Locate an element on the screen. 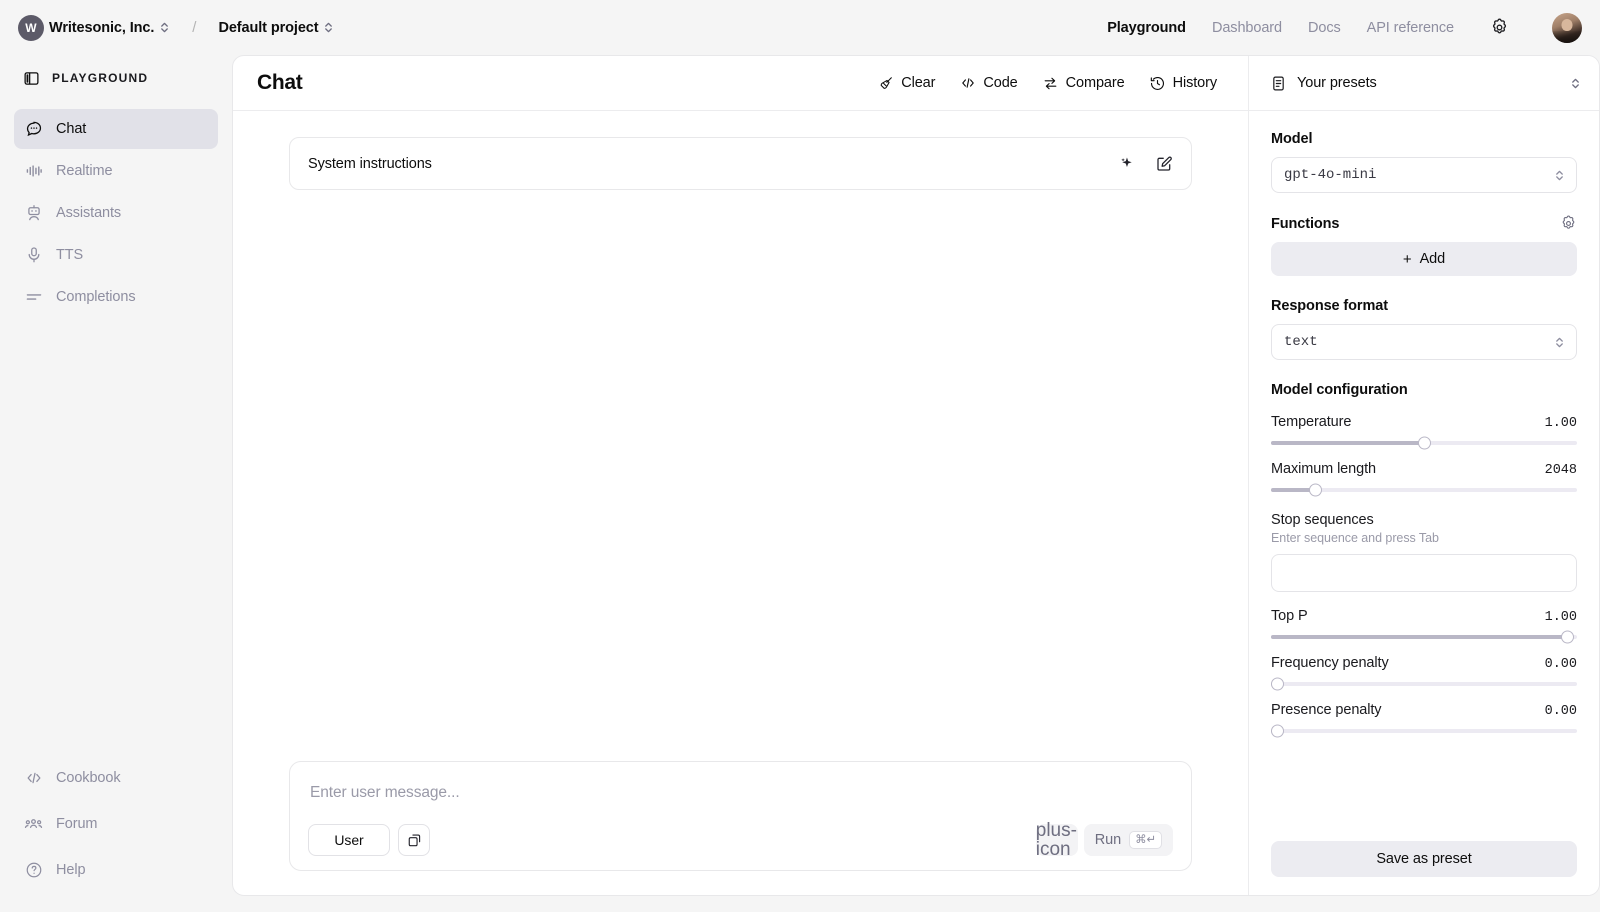 Image resolution: width=1600 pixels, height=912 pixels. code-button: Code is located at coordinates (988, 83).